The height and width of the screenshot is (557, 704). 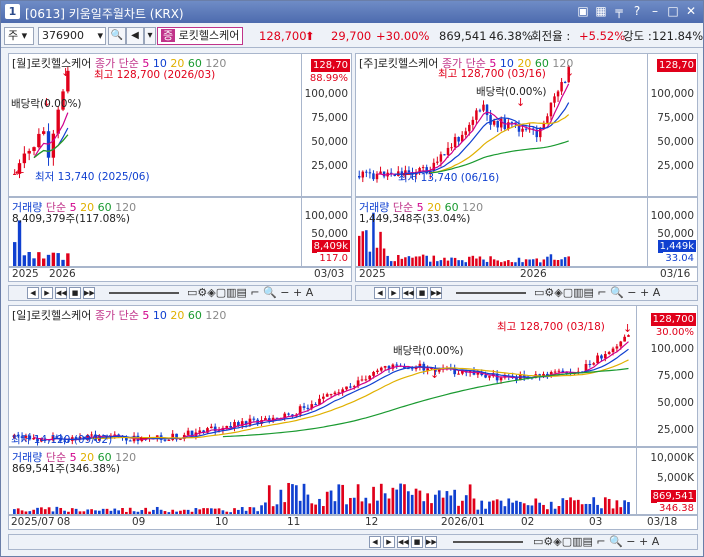 What do you see at coordinates (150, 36) in the screenshot?
I see `sound-dropdown-icon: ▾` at bounding box center [150, 36].